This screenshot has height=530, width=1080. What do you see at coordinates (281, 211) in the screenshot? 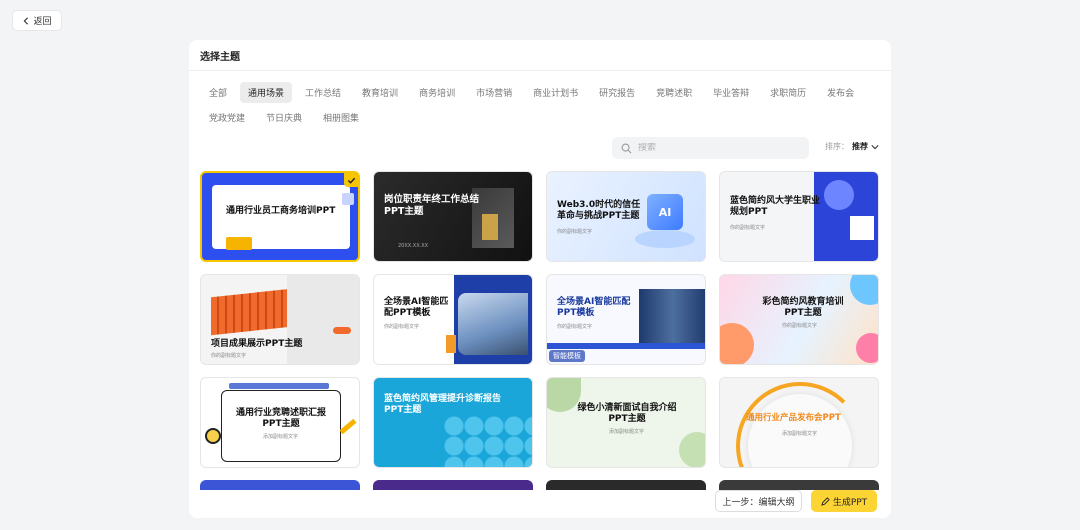
I see `template-title: 通用行业员工商务培训PPT` at bounding box center [281, 211].